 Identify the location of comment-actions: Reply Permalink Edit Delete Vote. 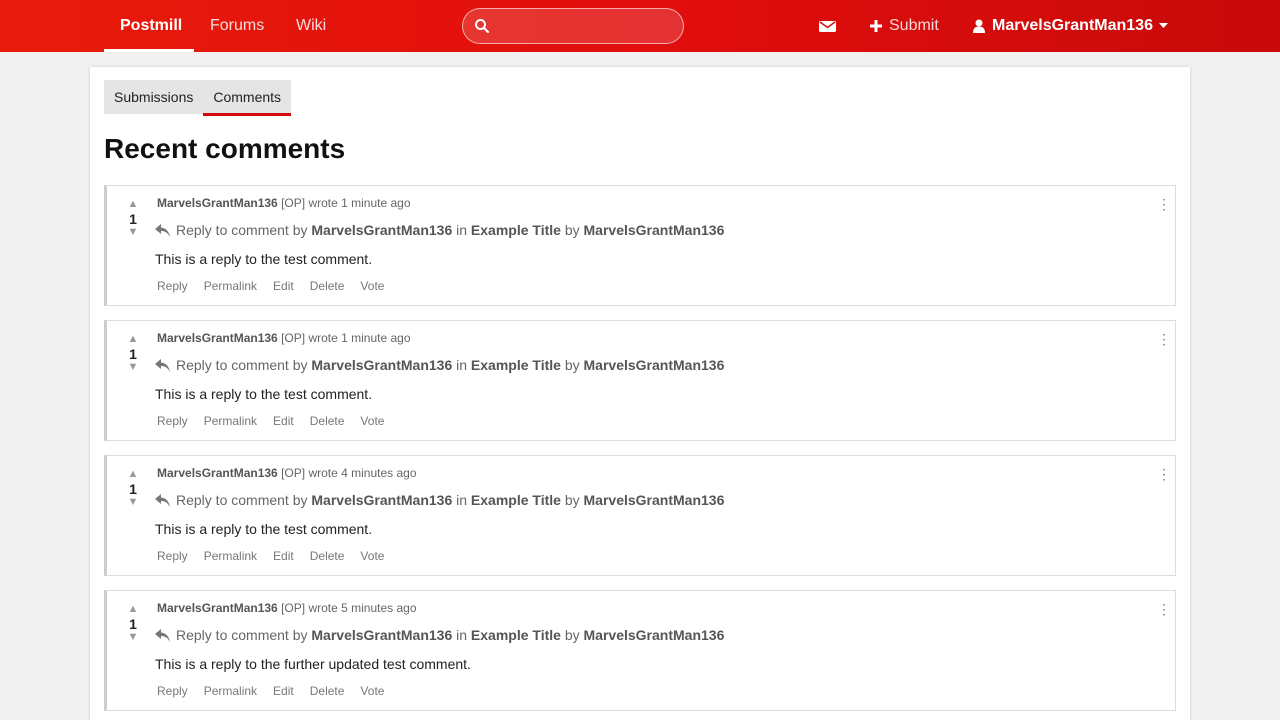
(270, 286).